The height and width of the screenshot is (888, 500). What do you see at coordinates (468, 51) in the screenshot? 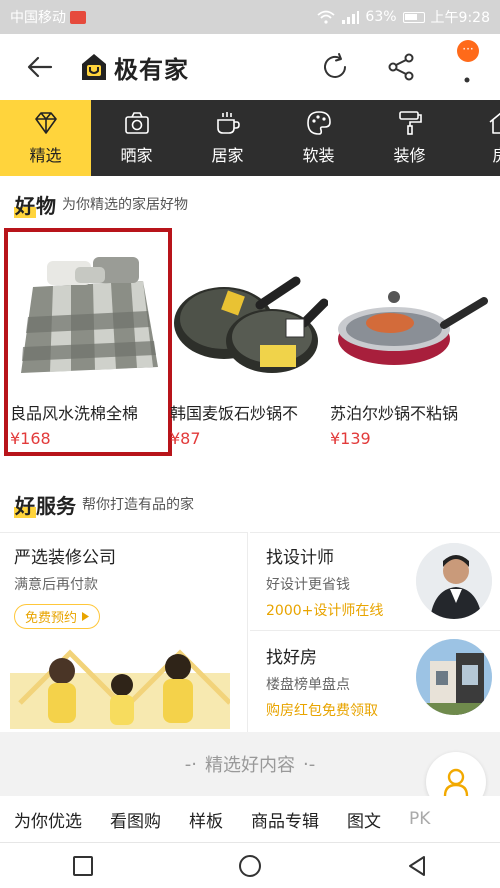
I see `more-badge: ···` at bounding box center [468, 51].